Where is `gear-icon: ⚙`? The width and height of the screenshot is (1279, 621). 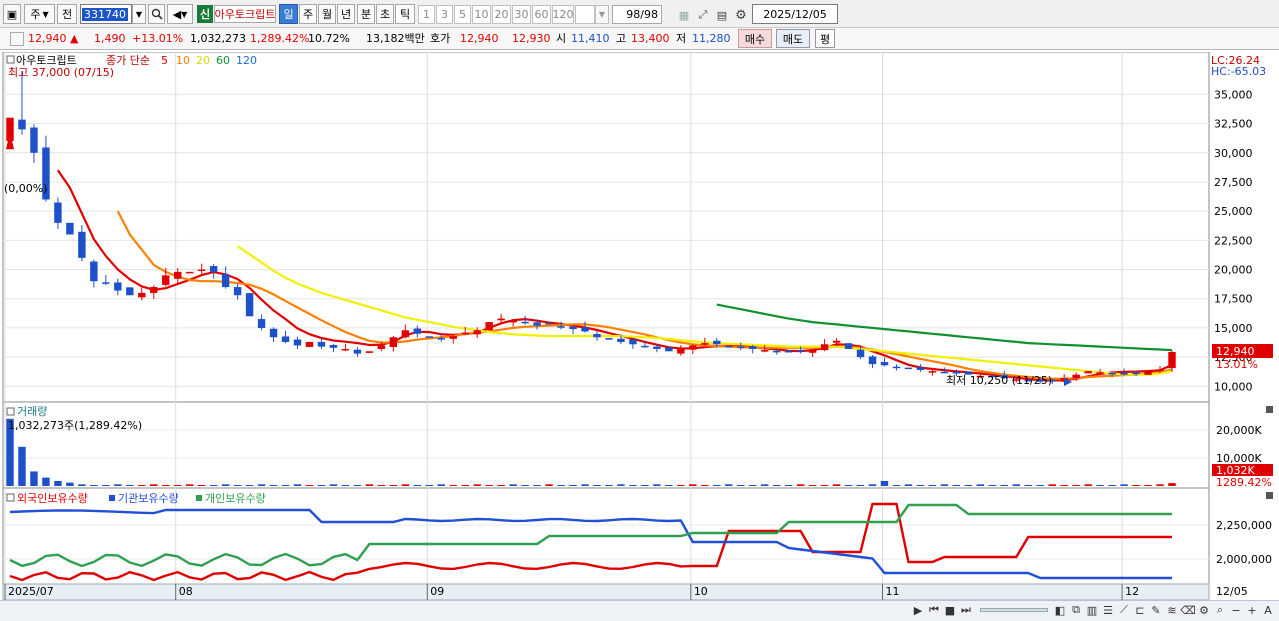
gear-icon: ⚙ is located at coordinates (741, 15).